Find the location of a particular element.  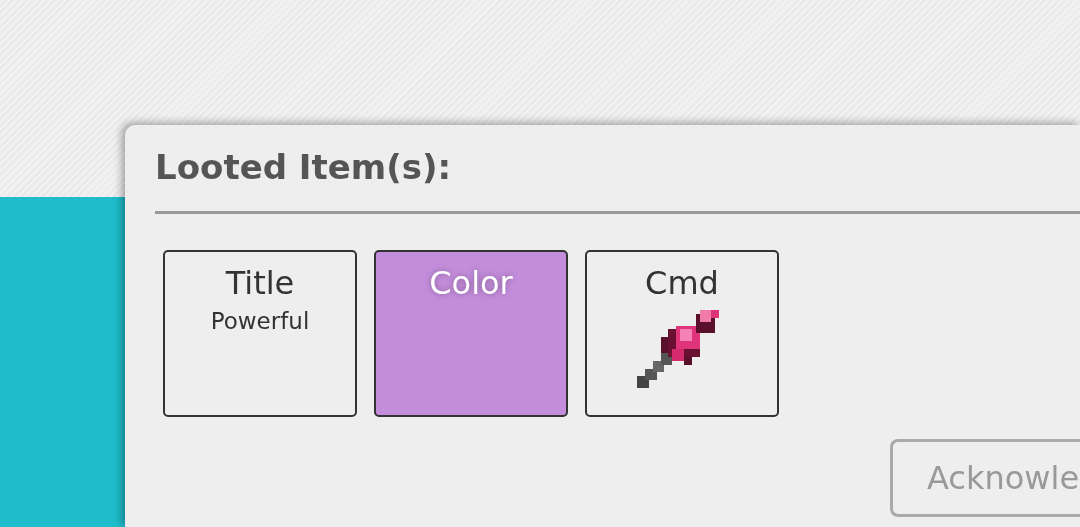

item-tile: Title Powerful is located at coordinates (260, 333).